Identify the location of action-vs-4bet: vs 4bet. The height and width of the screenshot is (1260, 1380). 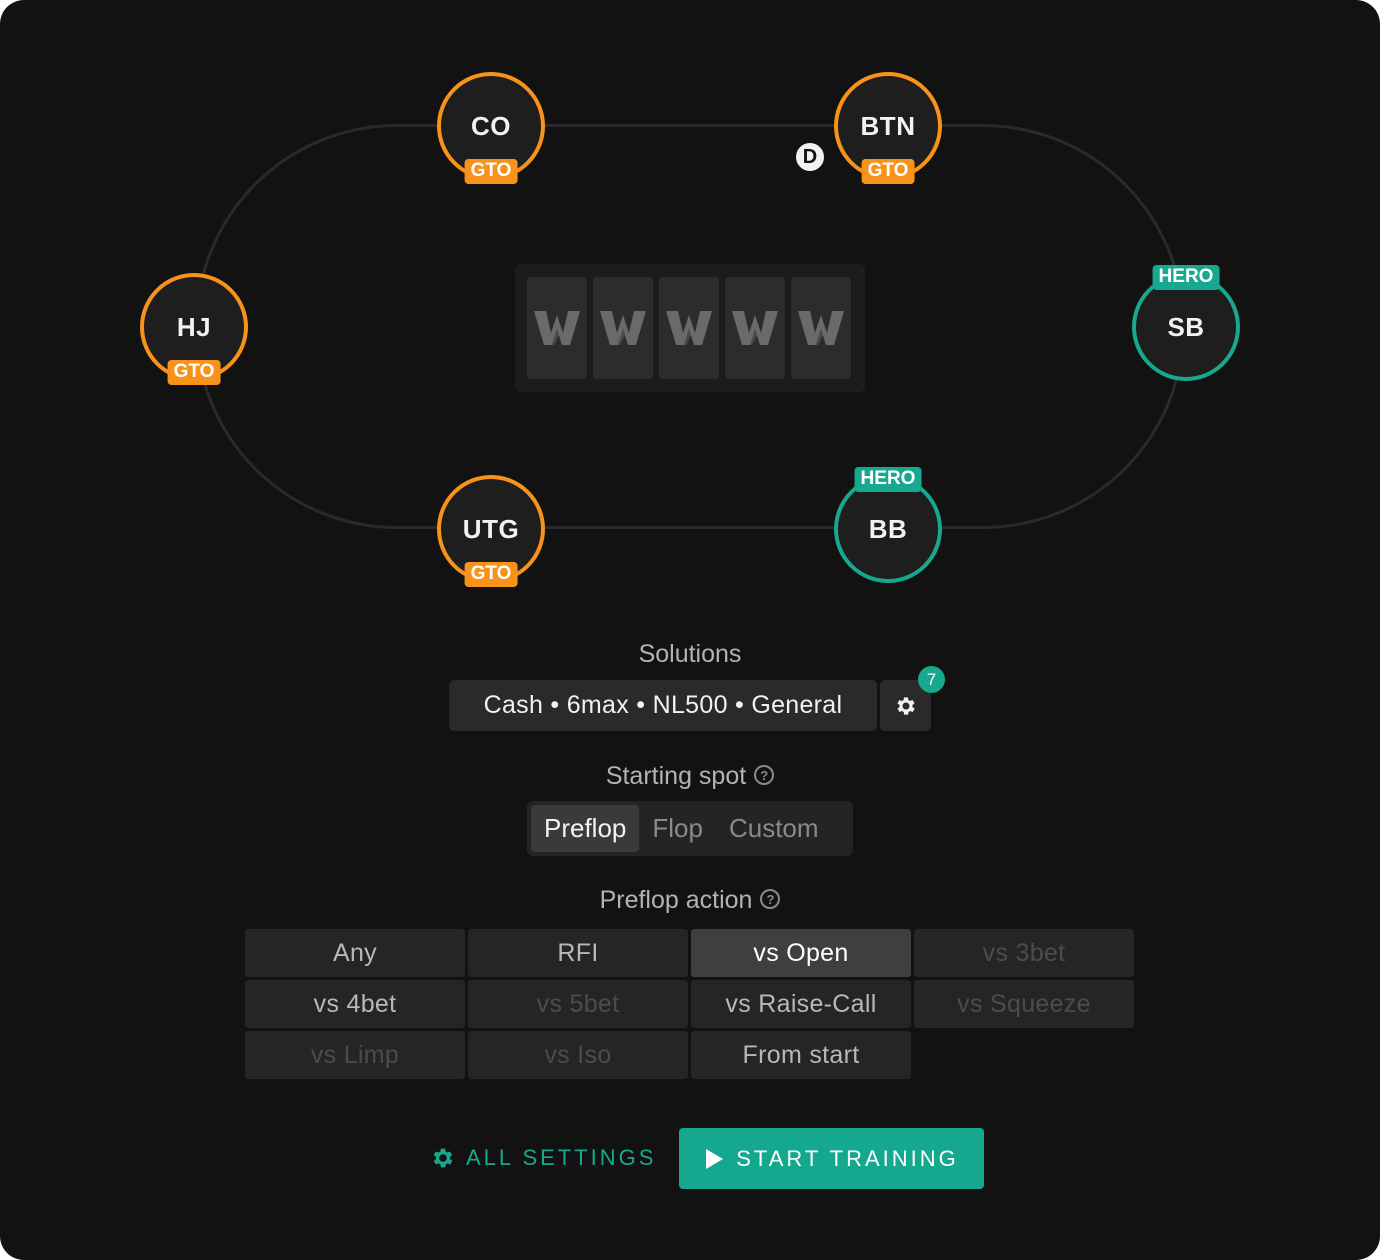
(355, 1004).